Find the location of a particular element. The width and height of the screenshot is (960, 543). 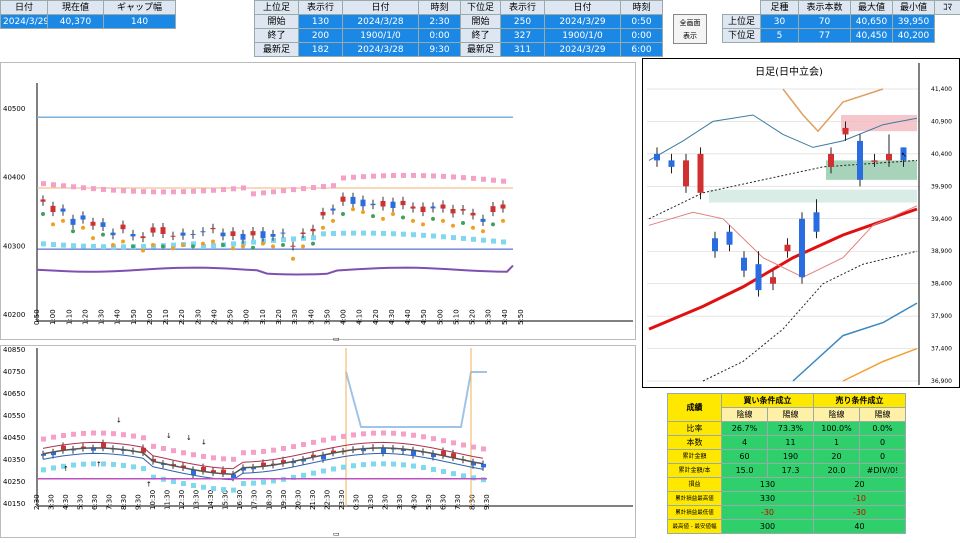

stats-cell: 20 is located at coordinates (860, 485).